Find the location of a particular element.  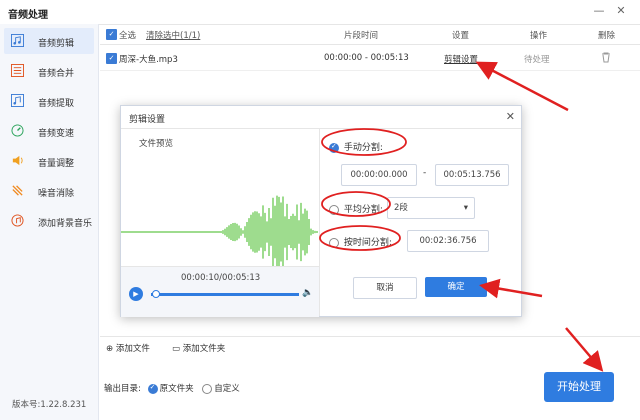

sidebar-item-label: 添加背景音乐 is located at coordinates (65, 224).